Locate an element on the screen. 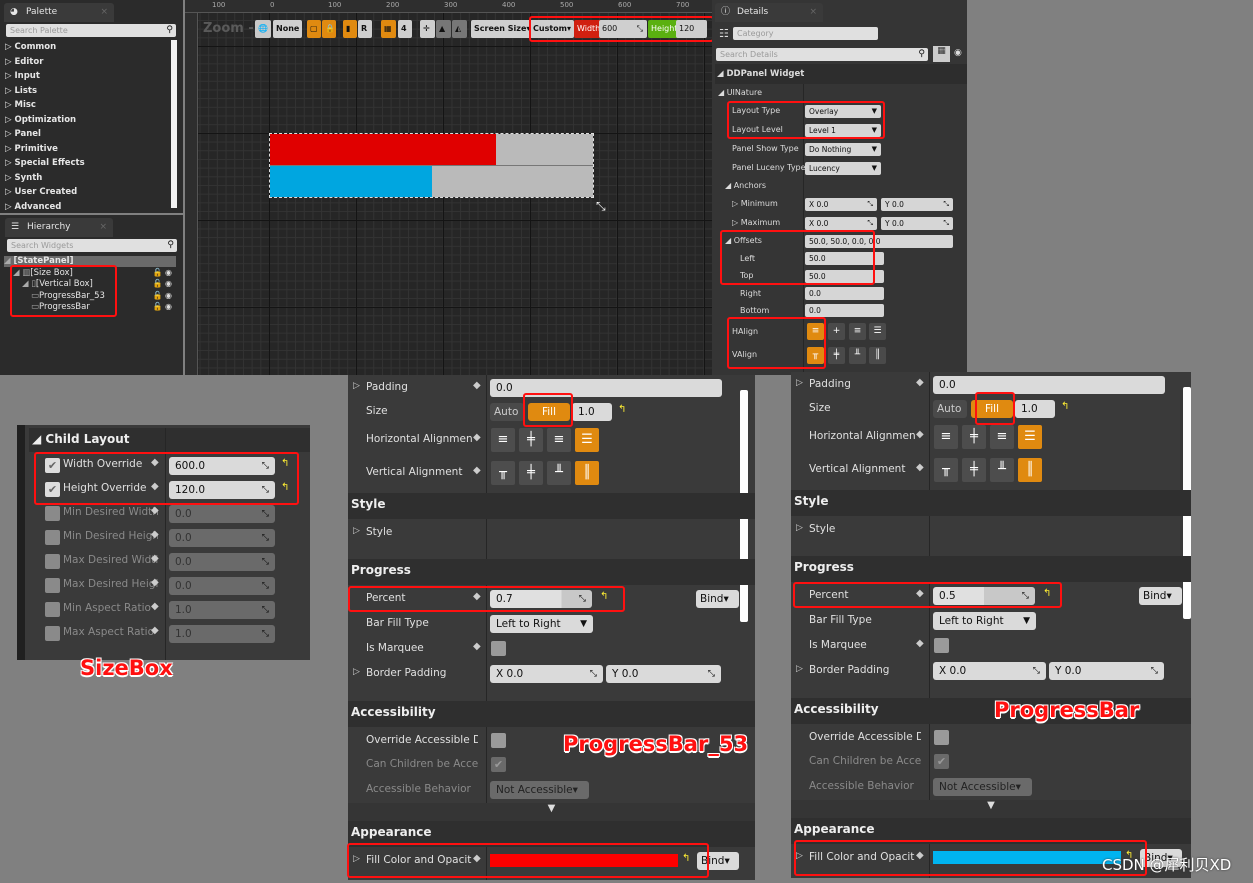 This screenshot has height=883, width=1253. close-icon: × is located at coordinates (103, 227).